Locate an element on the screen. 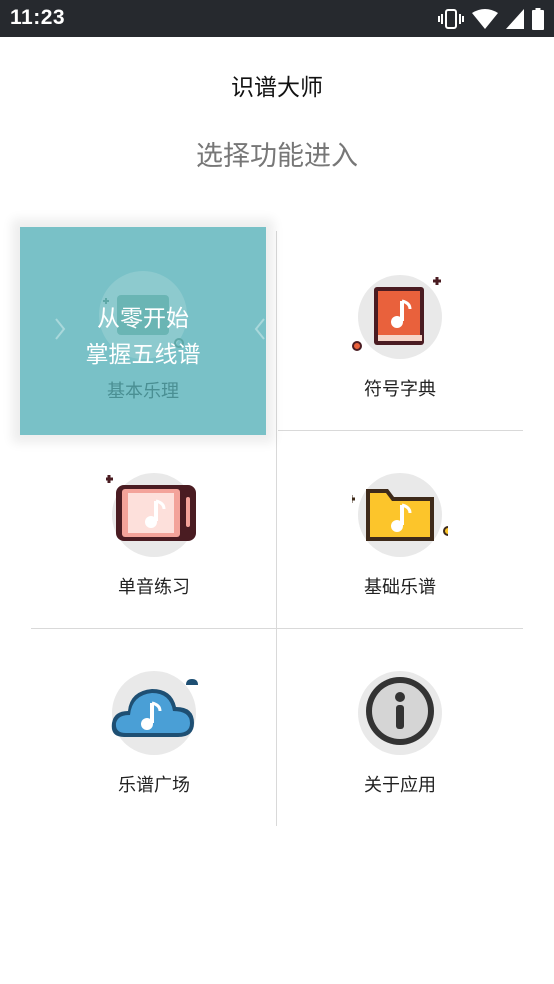 This screenshot has width=554, height=984. menu-item-single-note-practice: 单音练习 is located at coordinates (154, 527).